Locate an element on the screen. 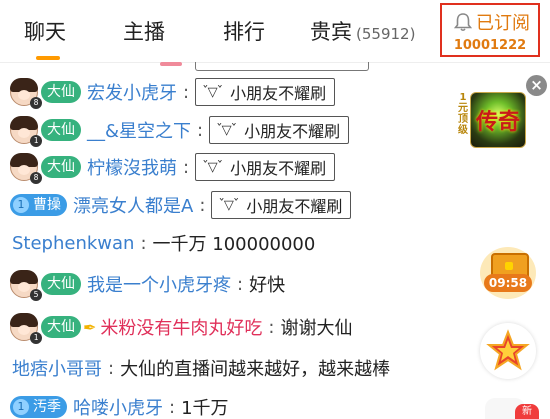  username: 米粉没有牛肉丸好吃 is located at coordinates (181, 327).